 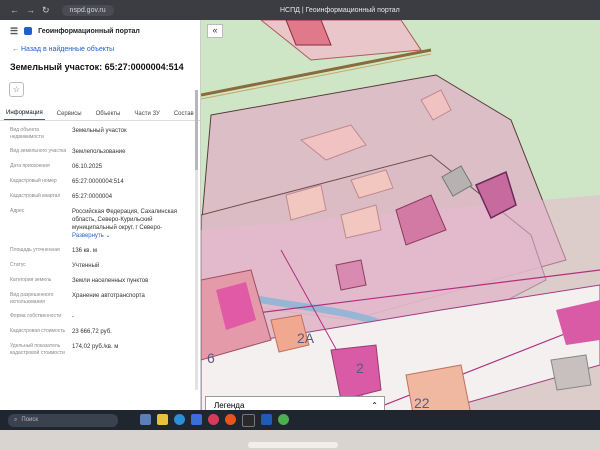 What do you see at coordinates (46, 10) in the screenshot?
I see `reload-icon: ↻` at bounding box center [46, 10].